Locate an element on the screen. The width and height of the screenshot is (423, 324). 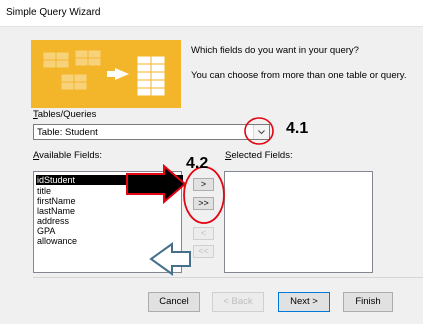
annotation-step-4-1: 4.1 is located at coordinates (297, 128).